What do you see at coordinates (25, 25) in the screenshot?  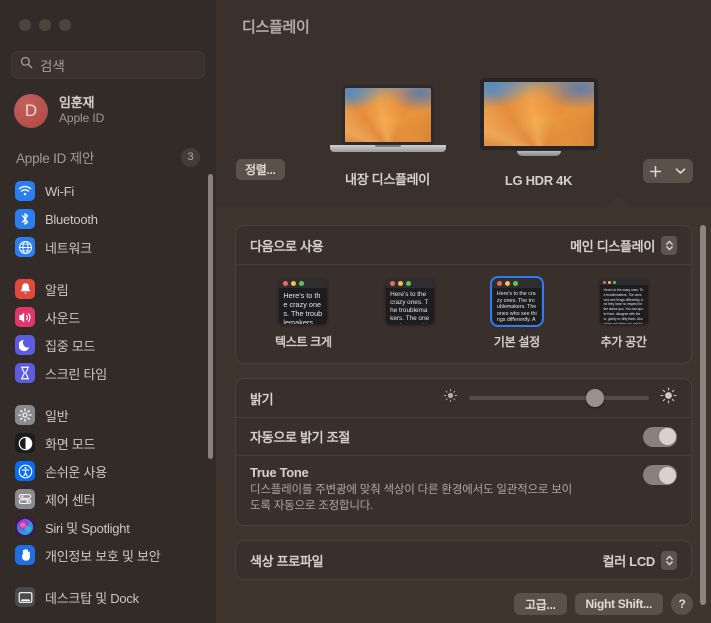 I see `close-button` at bounding box center [25, 25].